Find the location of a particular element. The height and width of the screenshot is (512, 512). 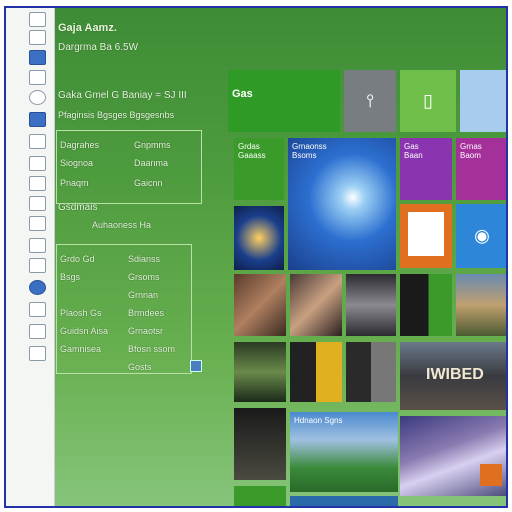

detail-2-value: Grsoms is located at coordinates (144, 277).